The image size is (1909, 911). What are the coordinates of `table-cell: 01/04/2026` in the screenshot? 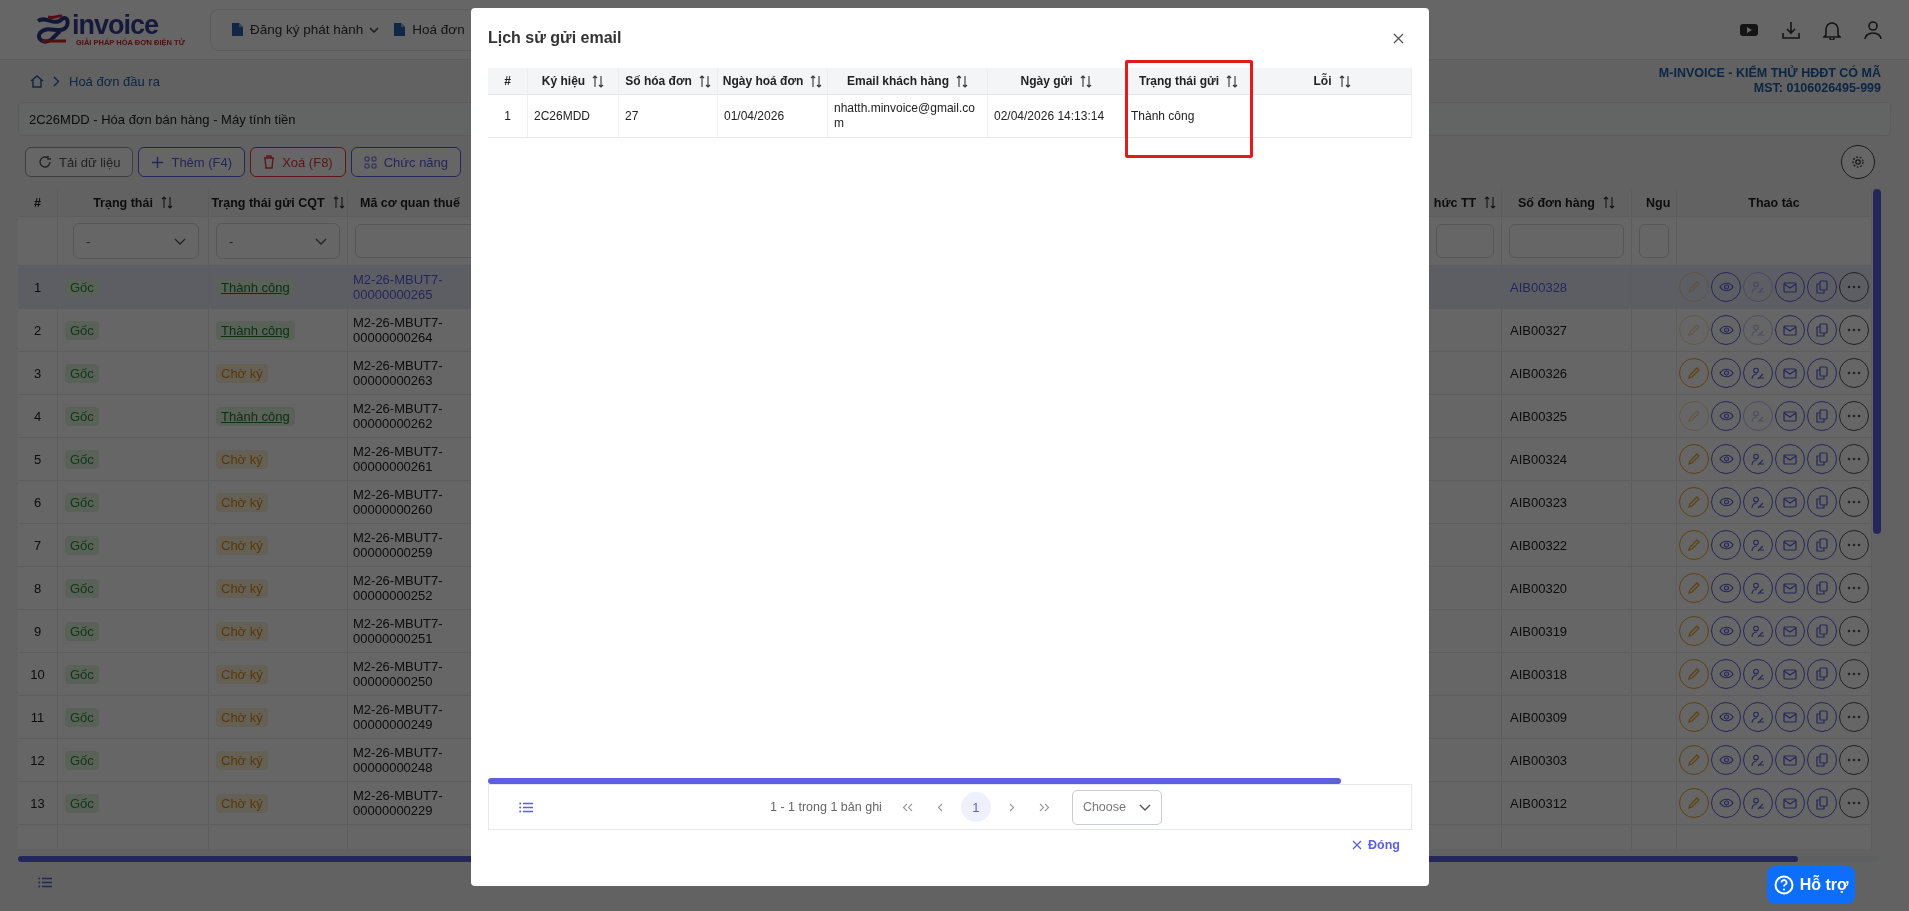 It's located at (773, 116).